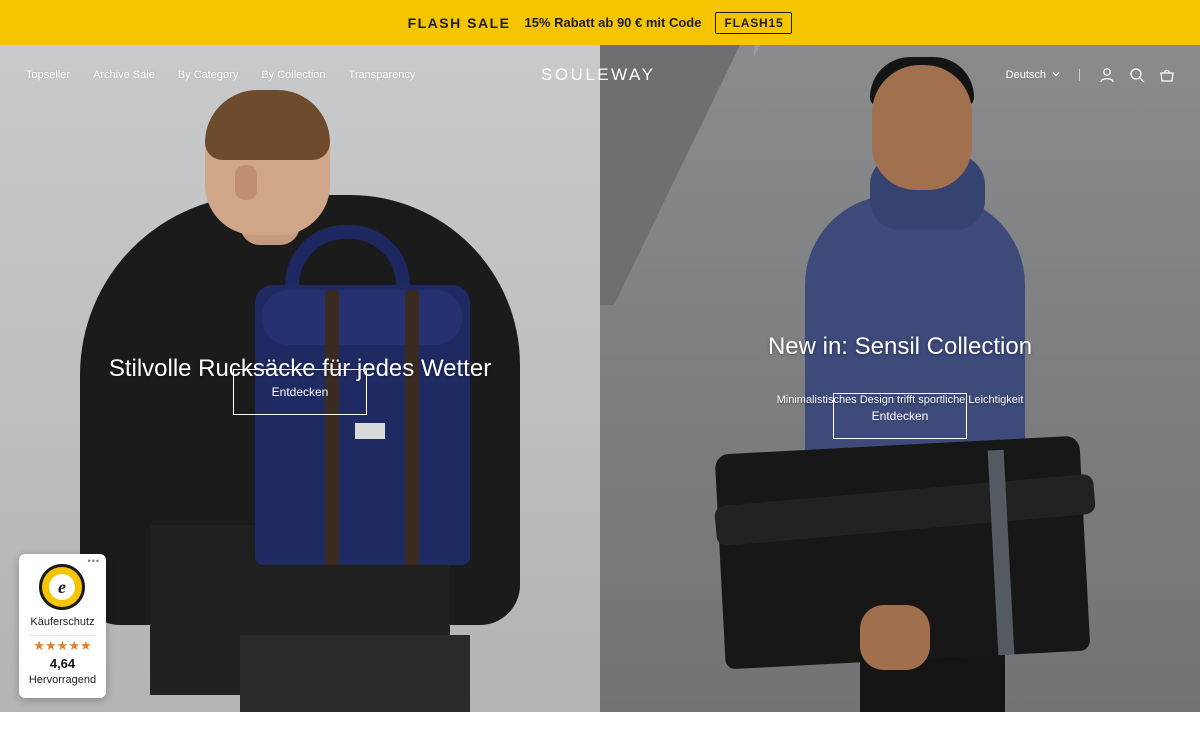 The height and width of the screenshot is (750, 1200). I want to click on header-tools: Deutsch, so click(1091, 75).